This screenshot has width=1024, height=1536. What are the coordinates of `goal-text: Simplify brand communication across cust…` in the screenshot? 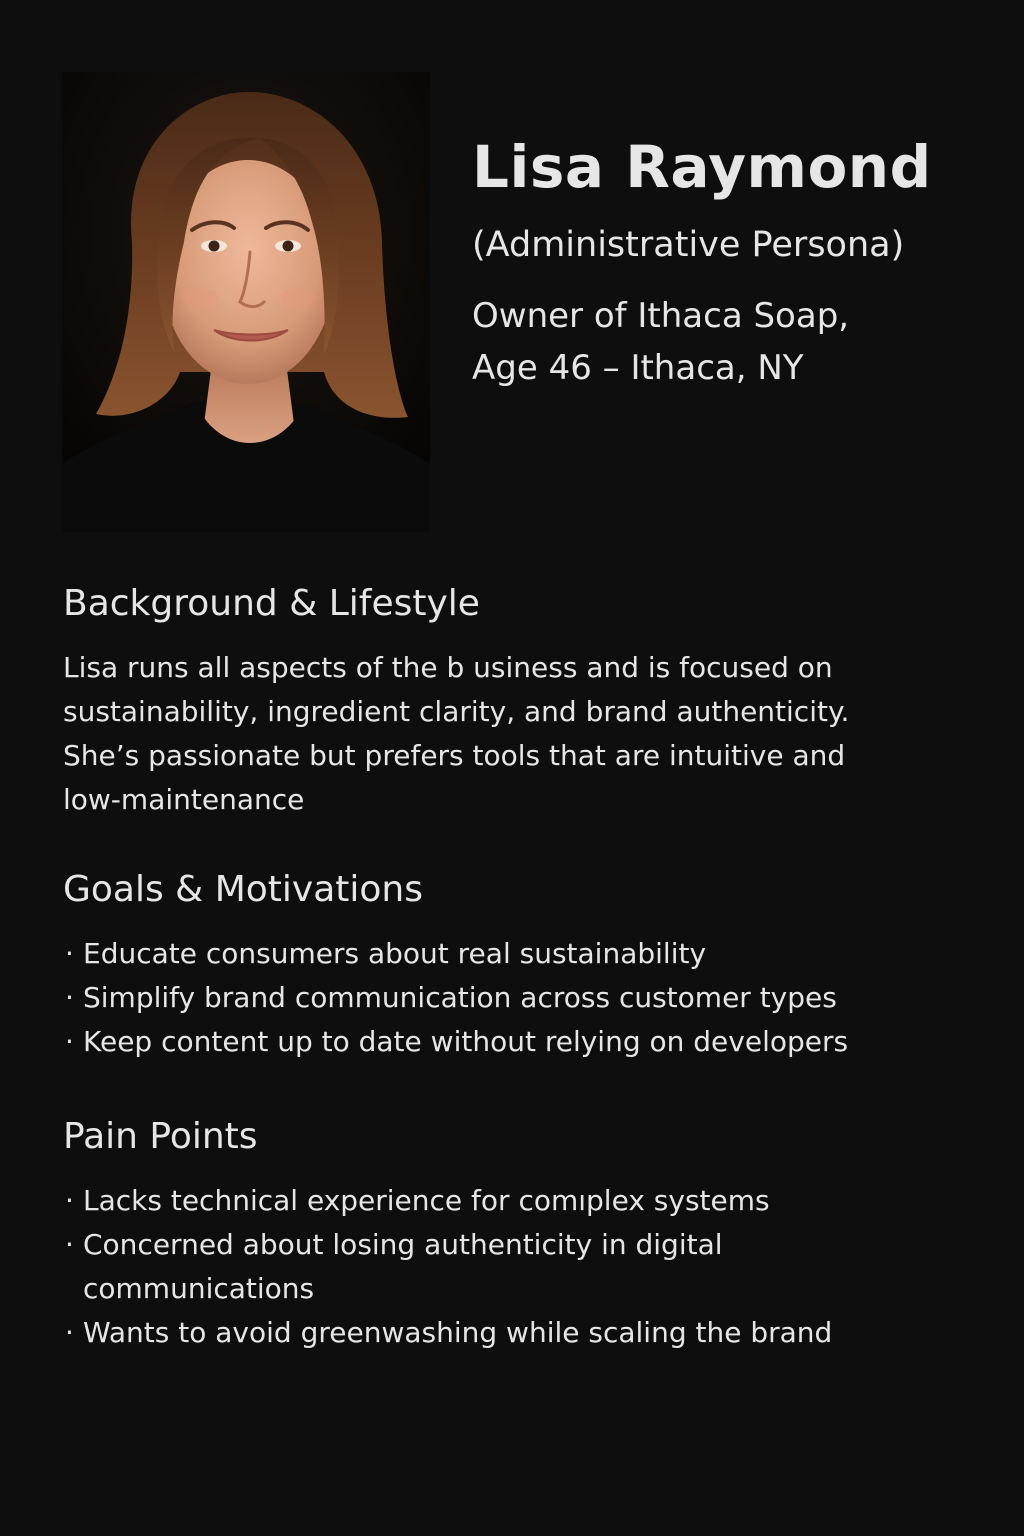 It's located at (460, 997).